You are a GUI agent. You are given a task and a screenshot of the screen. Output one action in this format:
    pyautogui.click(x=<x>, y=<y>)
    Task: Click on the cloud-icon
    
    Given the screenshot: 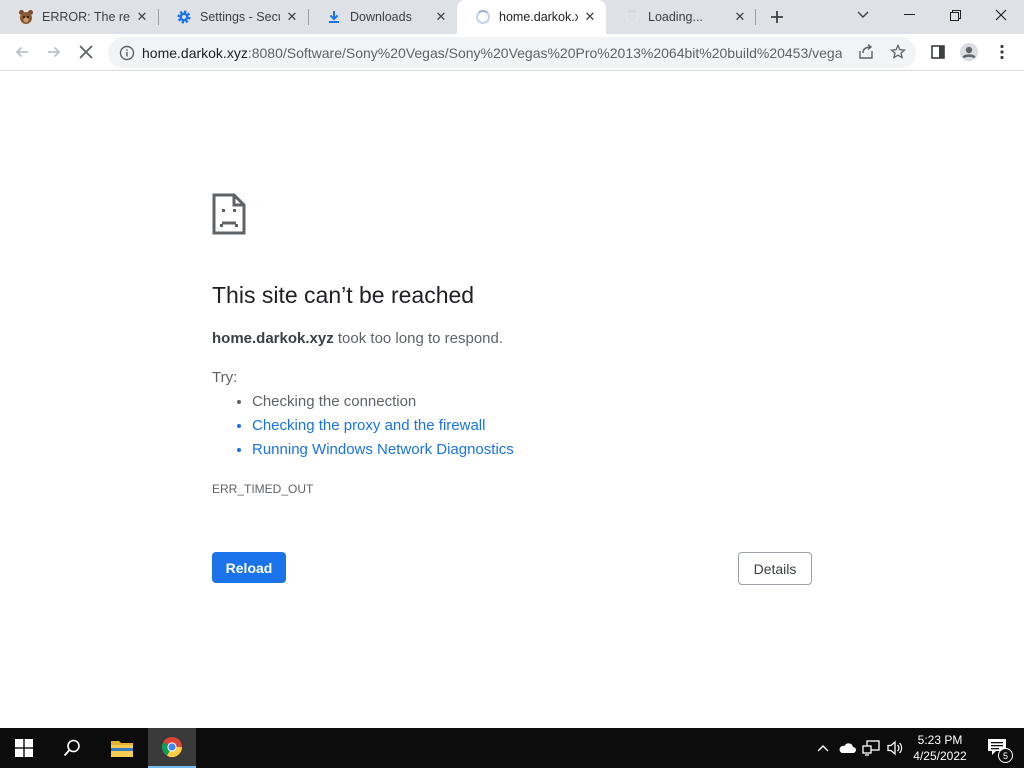 What is the action you would take?
    pyautogui.click(x=847, y=748)
    